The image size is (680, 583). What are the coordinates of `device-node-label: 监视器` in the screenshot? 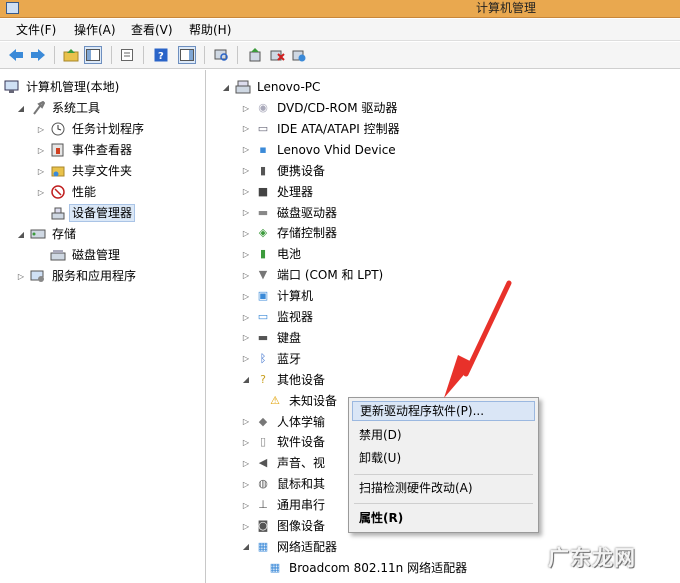 It's located at (295, 317).